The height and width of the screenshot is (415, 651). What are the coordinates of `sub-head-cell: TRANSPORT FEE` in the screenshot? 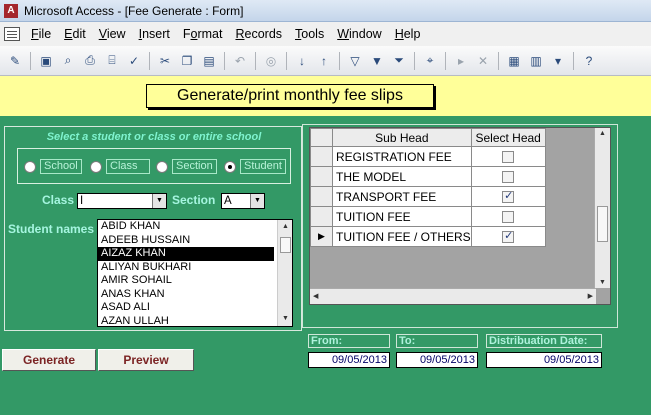 It's located at (402, 196).